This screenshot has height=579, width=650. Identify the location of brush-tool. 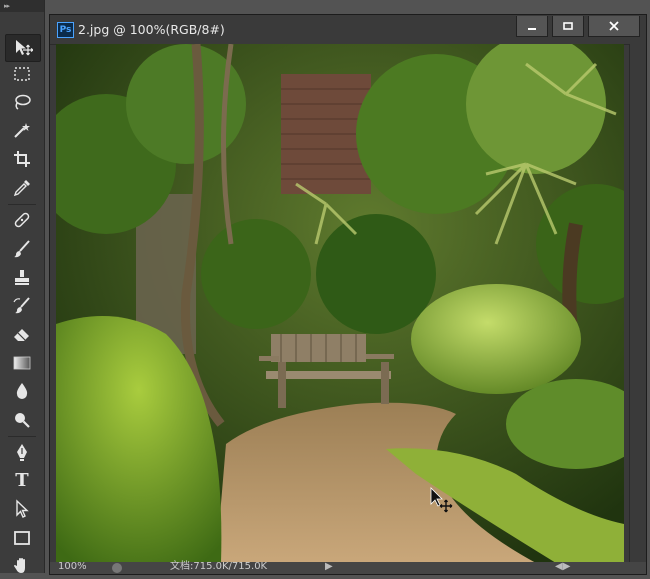
(22, 249).